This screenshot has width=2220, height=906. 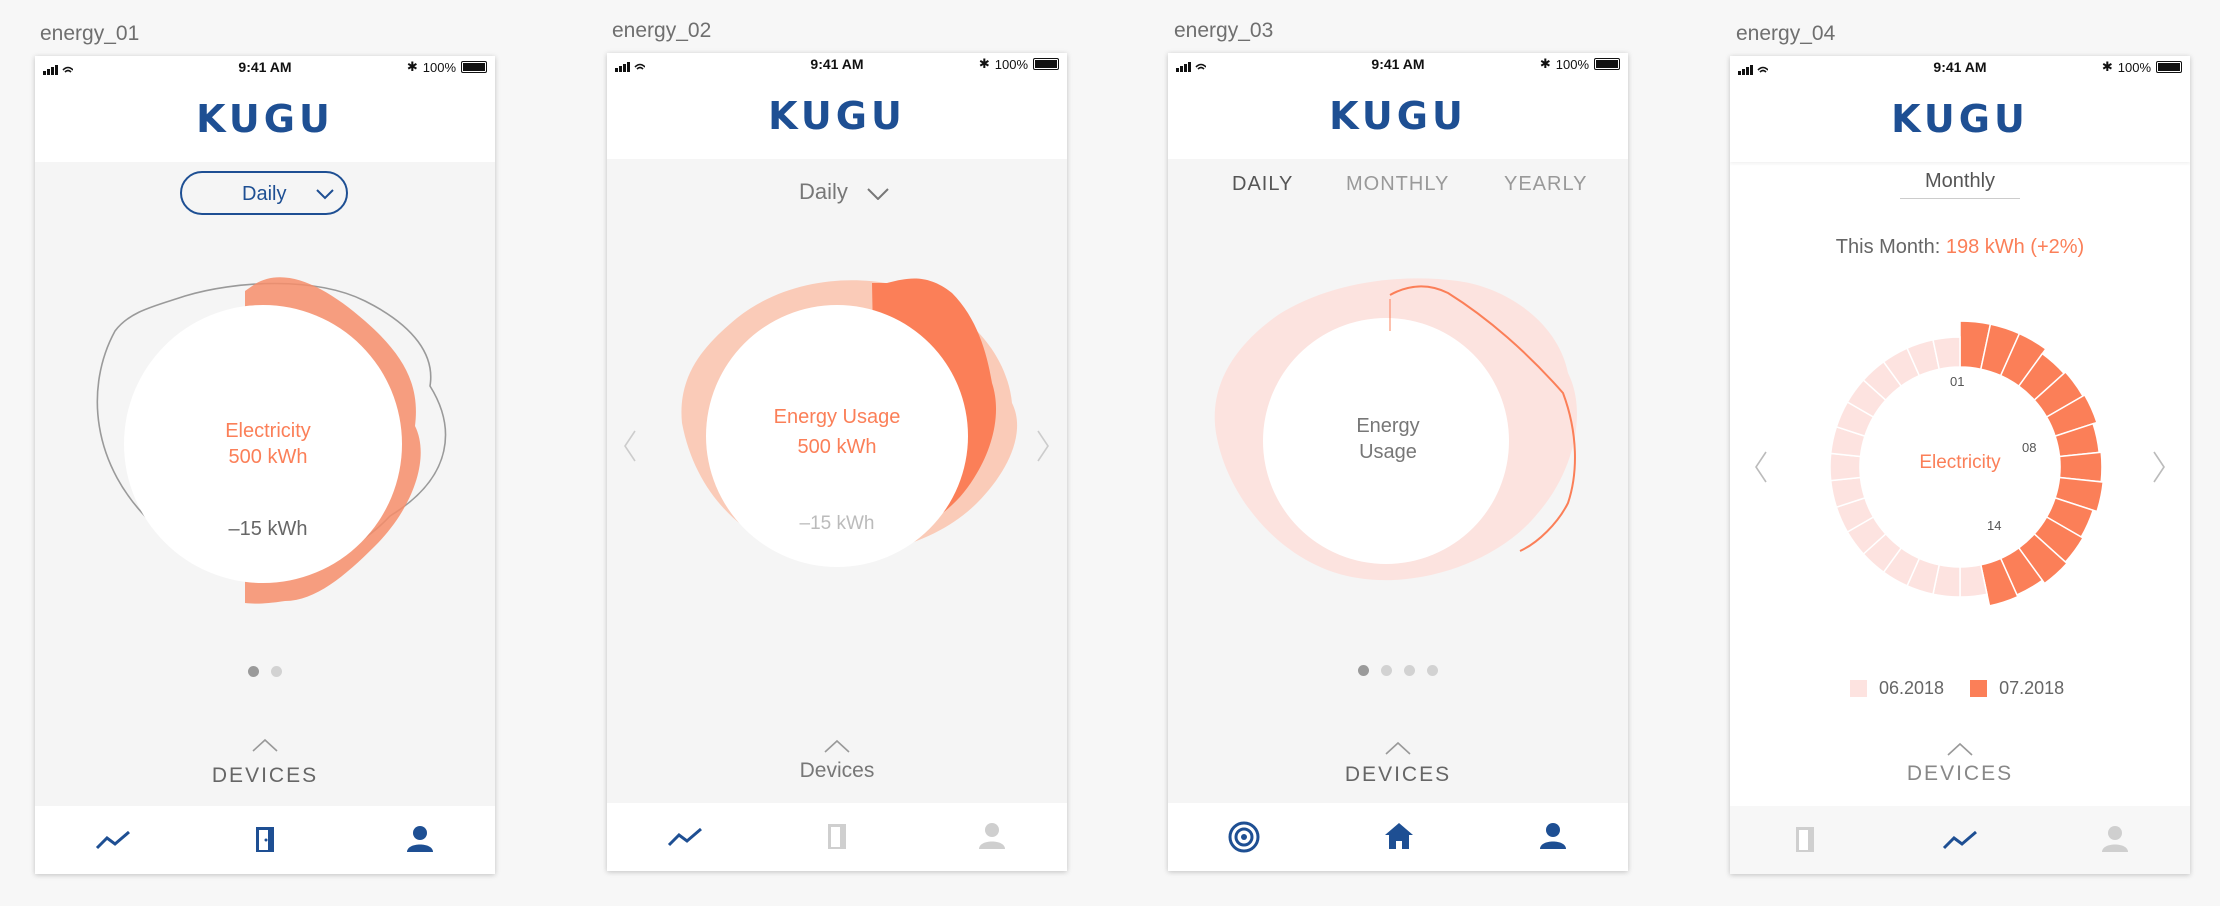 I want to click on artboard-label-3: energy_03, so click(x=1224, y=30).